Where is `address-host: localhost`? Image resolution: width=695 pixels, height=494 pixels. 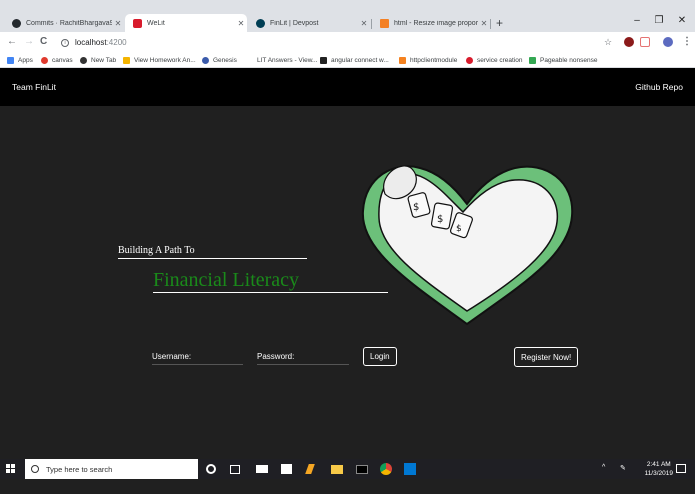
address-host: localhost is located at coordinates (91, 42).